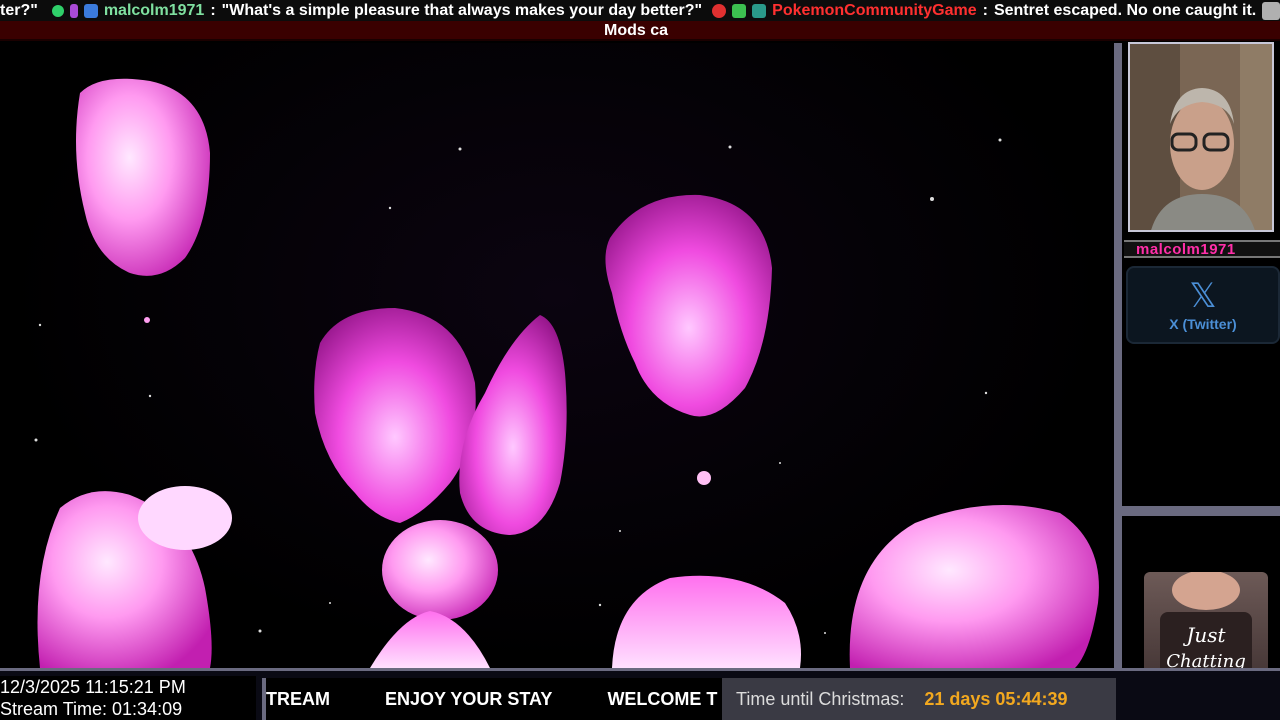 This screenshot has height=720, width=1280. Describe the element at coordinates (1200, 511) in the screenshot. I see `sidebar-divider` at that location.